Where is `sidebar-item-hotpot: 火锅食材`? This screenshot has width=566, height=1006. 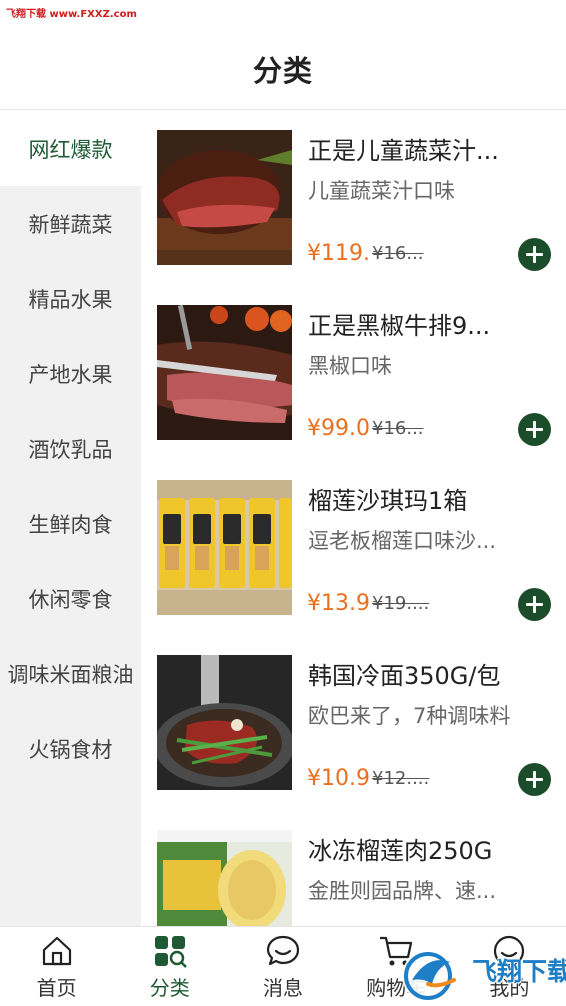 sidebar-item-hotpot: 火锅食材 is located at coordinates (70, 748).